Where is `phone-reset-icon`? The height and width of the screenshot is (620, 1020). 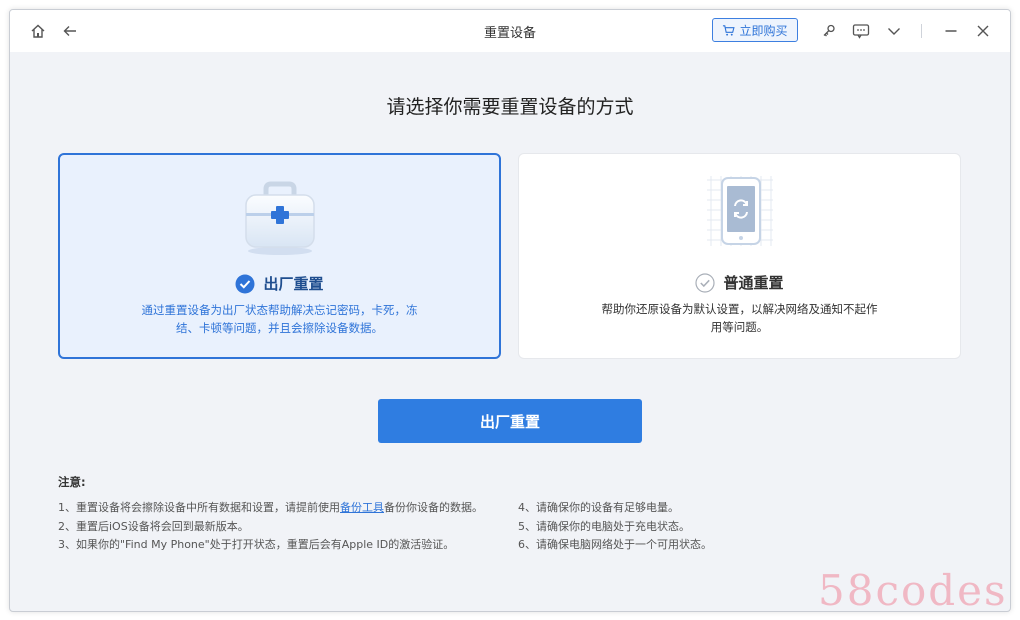
phone-reset-icon is located at coordinates (740, 214).